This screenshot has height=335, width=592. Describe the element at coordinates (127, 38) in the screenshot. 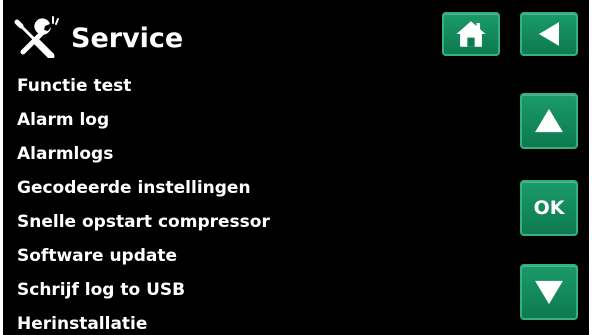

I see `page-title: Service` at that location.